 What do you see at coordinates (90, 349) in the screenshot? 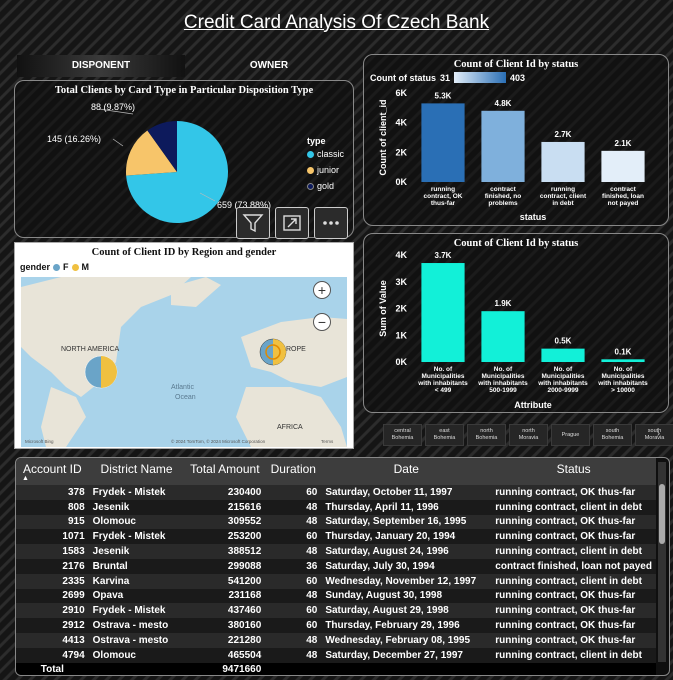
I see `map-label-north-america: NORTH AMERICA` at bounding box center [90, 349].